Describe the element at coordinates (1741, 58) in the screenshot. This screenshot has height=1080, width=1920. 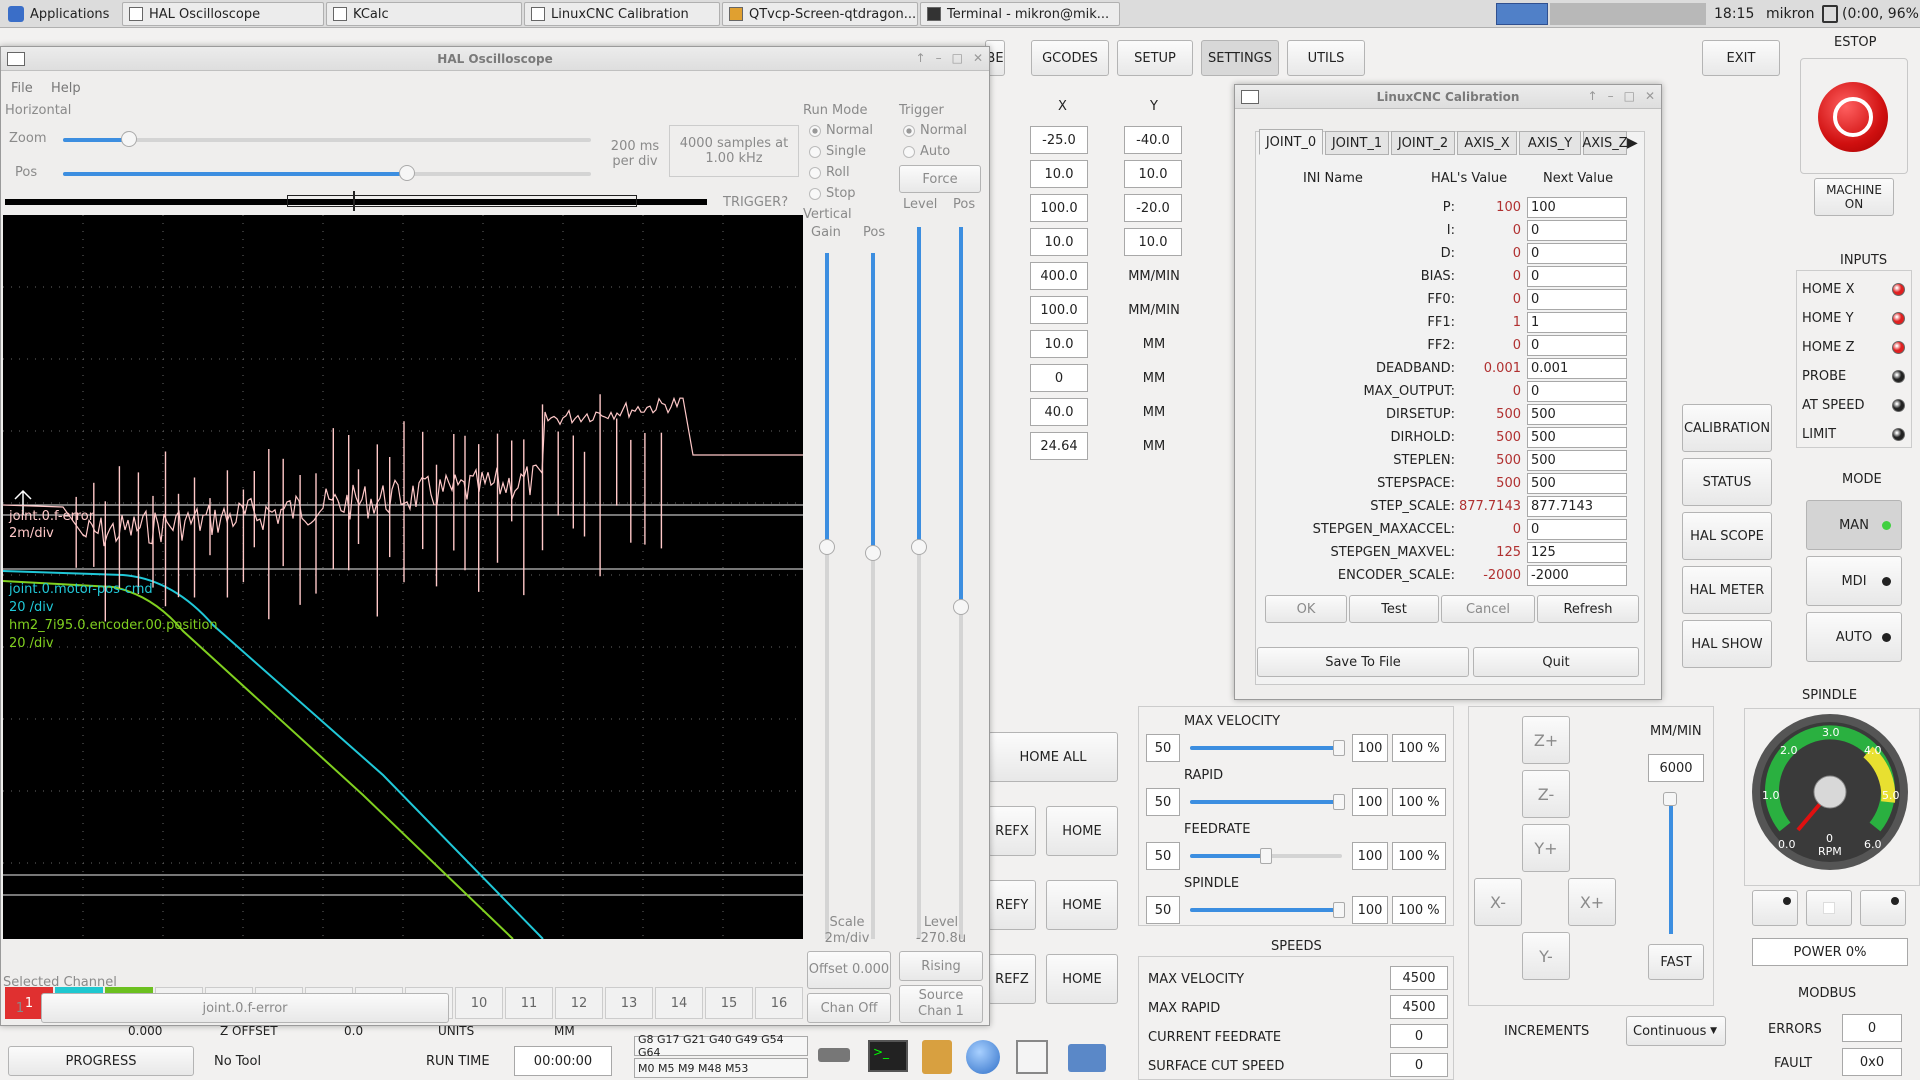
I see `exit-button: EXIT` at that location.